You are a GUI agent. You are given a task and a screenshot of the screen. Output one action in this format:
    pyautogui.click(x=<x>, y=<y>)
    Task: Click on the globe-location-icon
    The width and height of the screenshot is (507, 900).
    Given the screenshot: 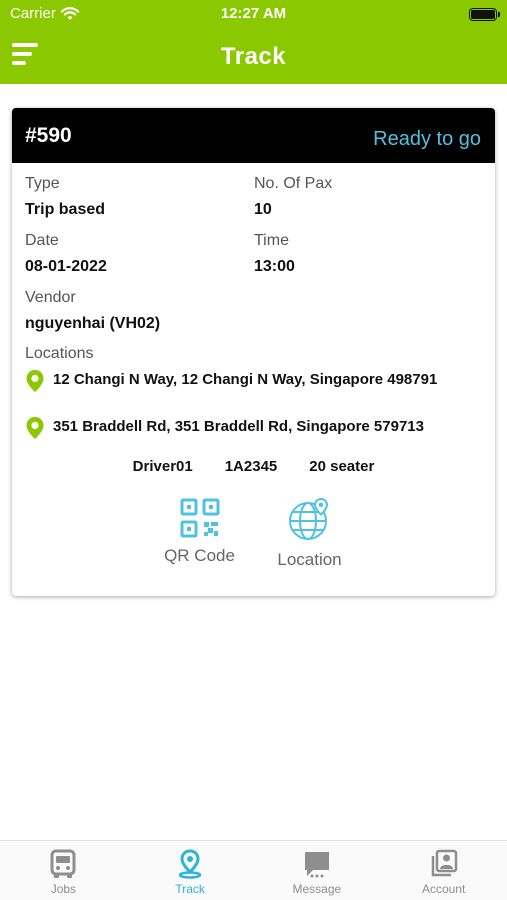 What is the action you would take?
    pyautogui.click(x=308, y=519)
    